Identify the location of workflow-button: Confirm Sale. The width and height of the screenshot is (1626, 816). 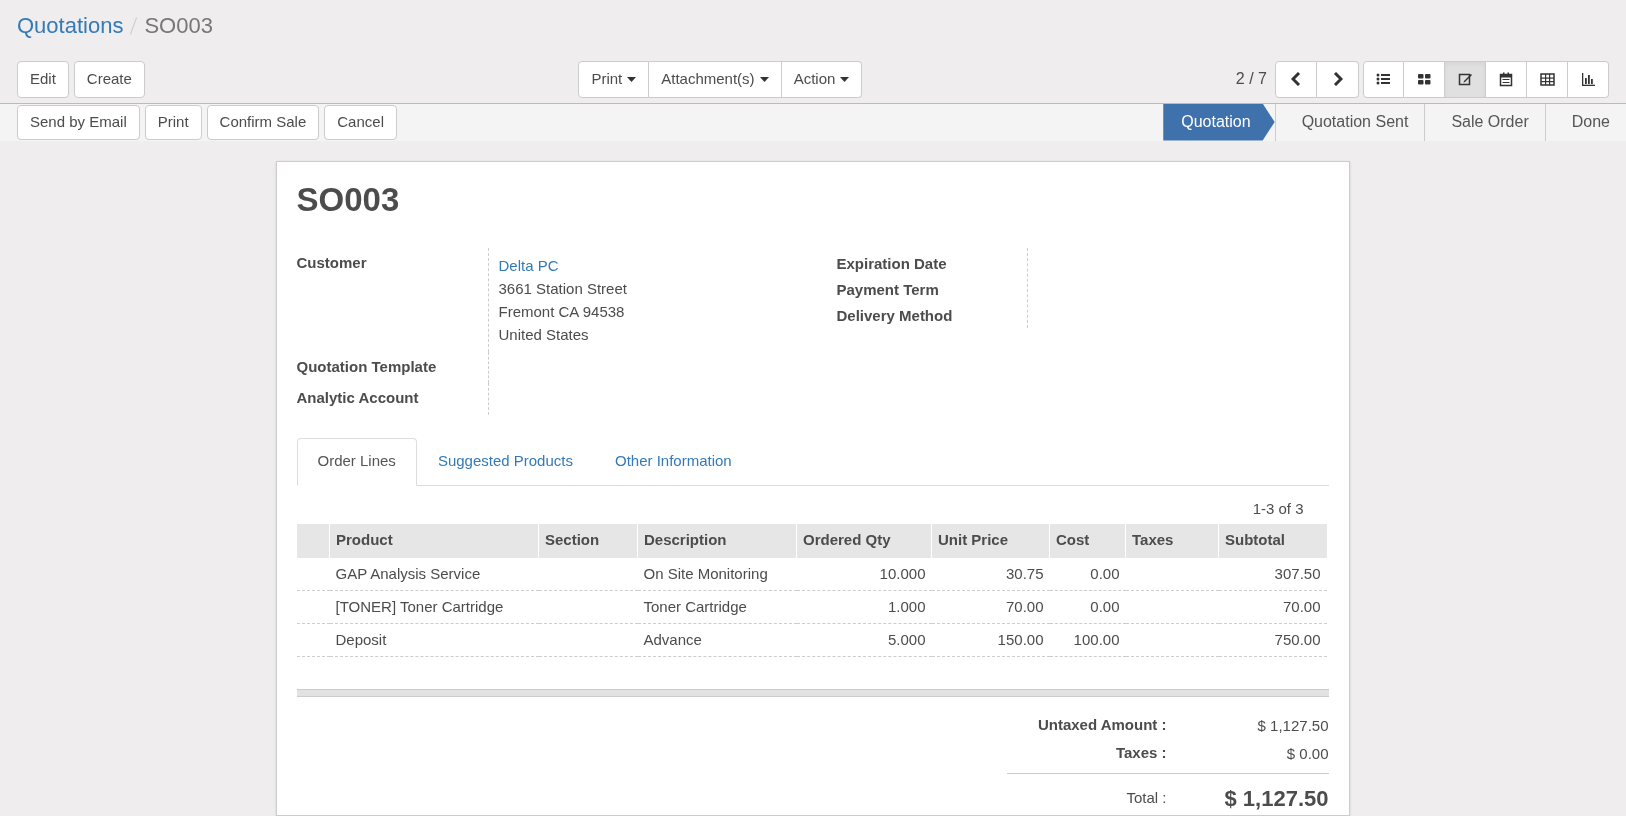
(263, 122).